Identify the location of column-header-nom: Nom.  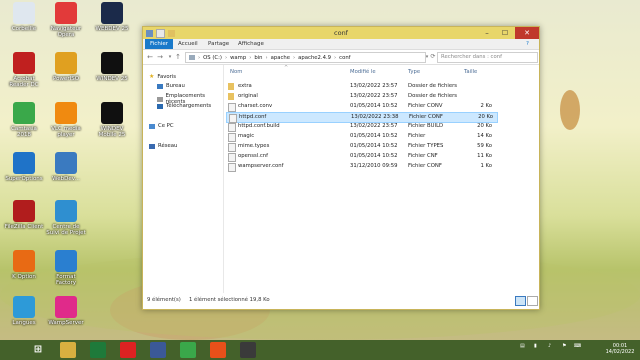
(236, 72).